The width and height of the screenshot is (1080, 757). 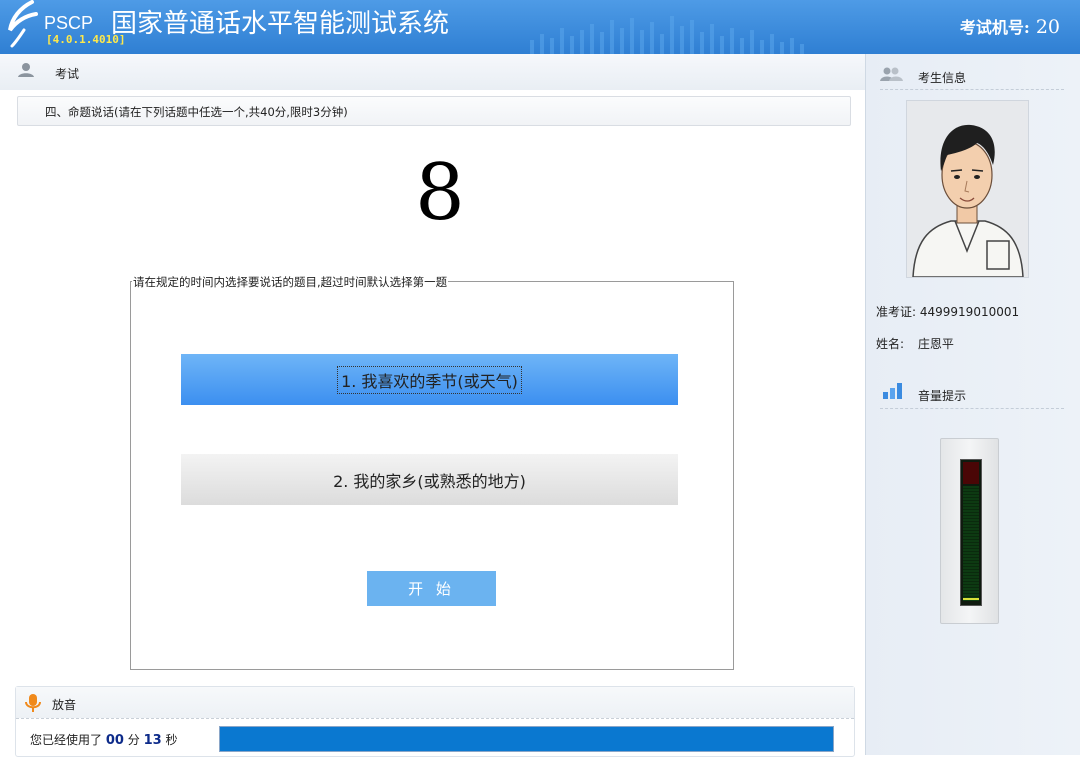 I want to click on app-header: PSCP 国家普通话水平智能测试系统 [4.0.1.4010] 考试机号: 20, so click(x=540, y=27).